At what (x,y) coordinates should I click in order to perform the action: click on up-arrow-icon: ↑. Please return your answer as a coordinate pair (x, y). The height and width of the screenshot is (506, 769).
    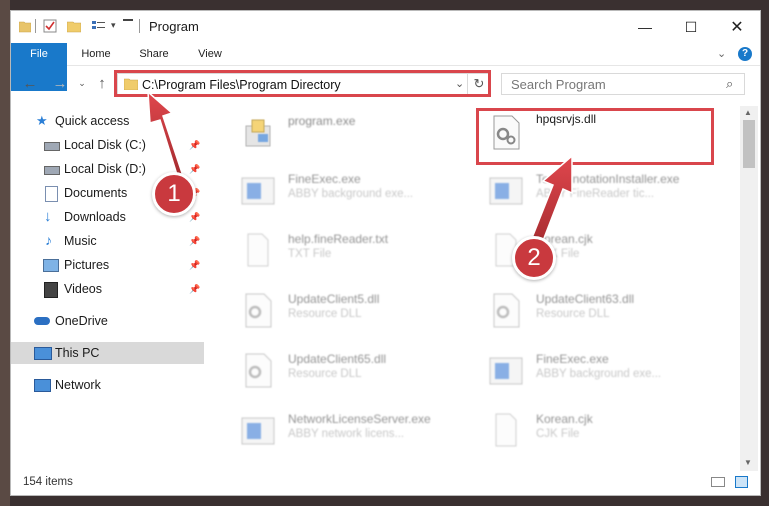
    Looking at the image, I should click on (102, 83).